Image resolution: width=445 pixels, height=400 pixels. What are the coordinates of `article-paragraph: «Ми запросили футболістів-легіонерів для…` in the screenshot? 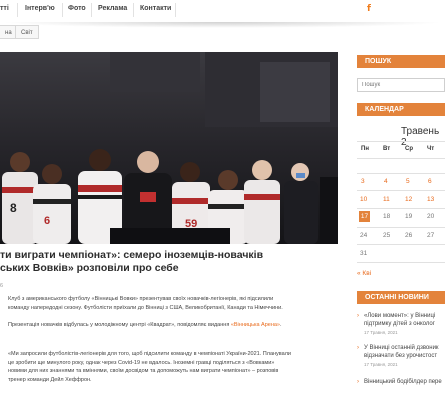 It's located at (173, 367).